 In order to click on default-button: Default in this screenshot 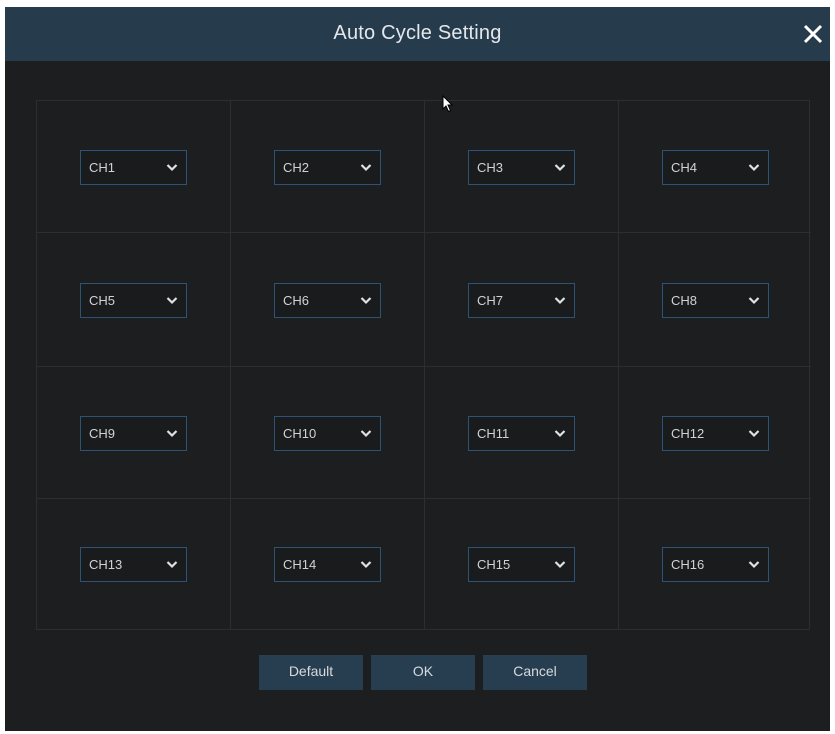, I will do `click(311, 672)`.